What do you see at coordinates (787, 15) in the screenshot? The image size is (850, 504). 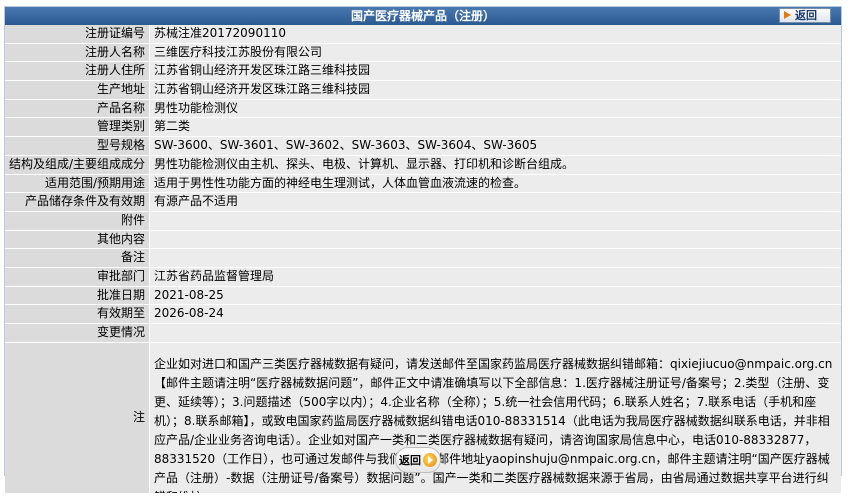 I see `arrow-right-icon` at bounding box center [787, 15].